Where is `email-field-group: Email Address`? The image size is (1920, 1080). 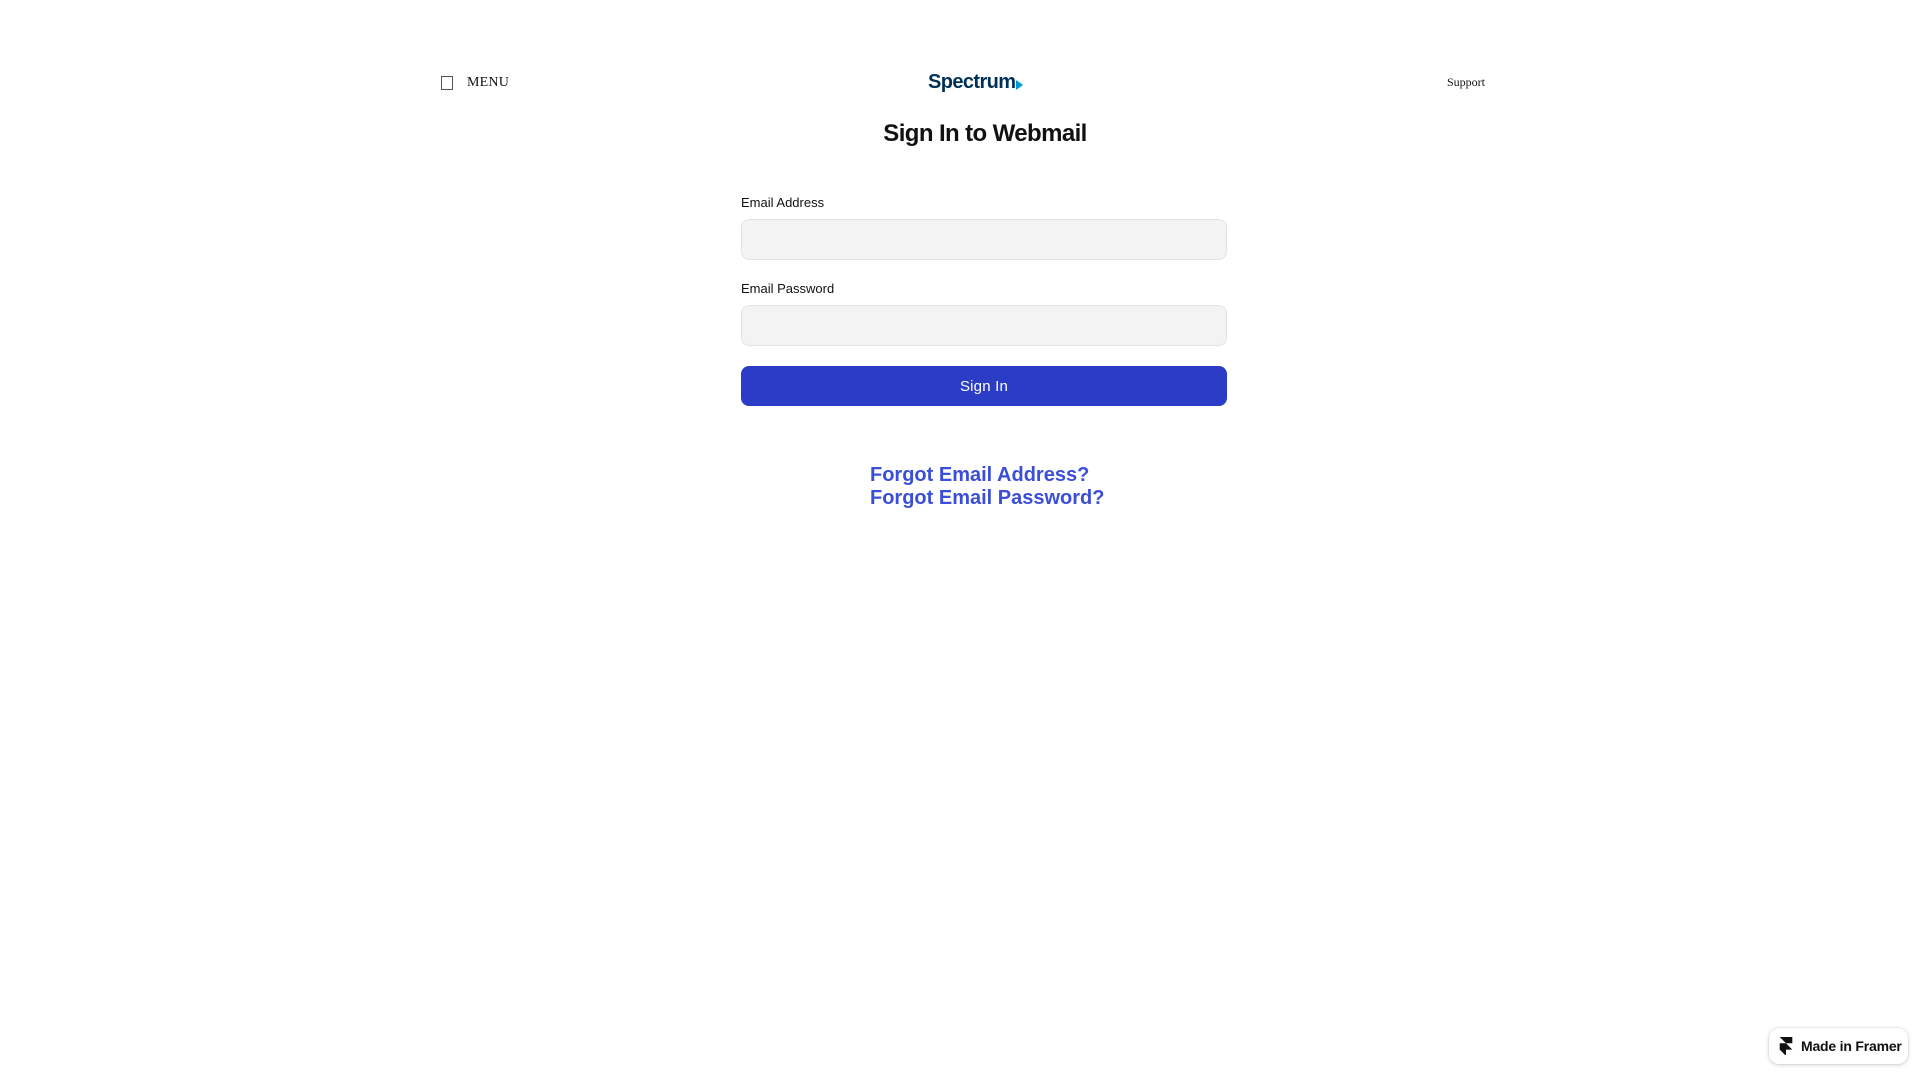 email-field-group: Email Address is located at coordinates (984, 227).